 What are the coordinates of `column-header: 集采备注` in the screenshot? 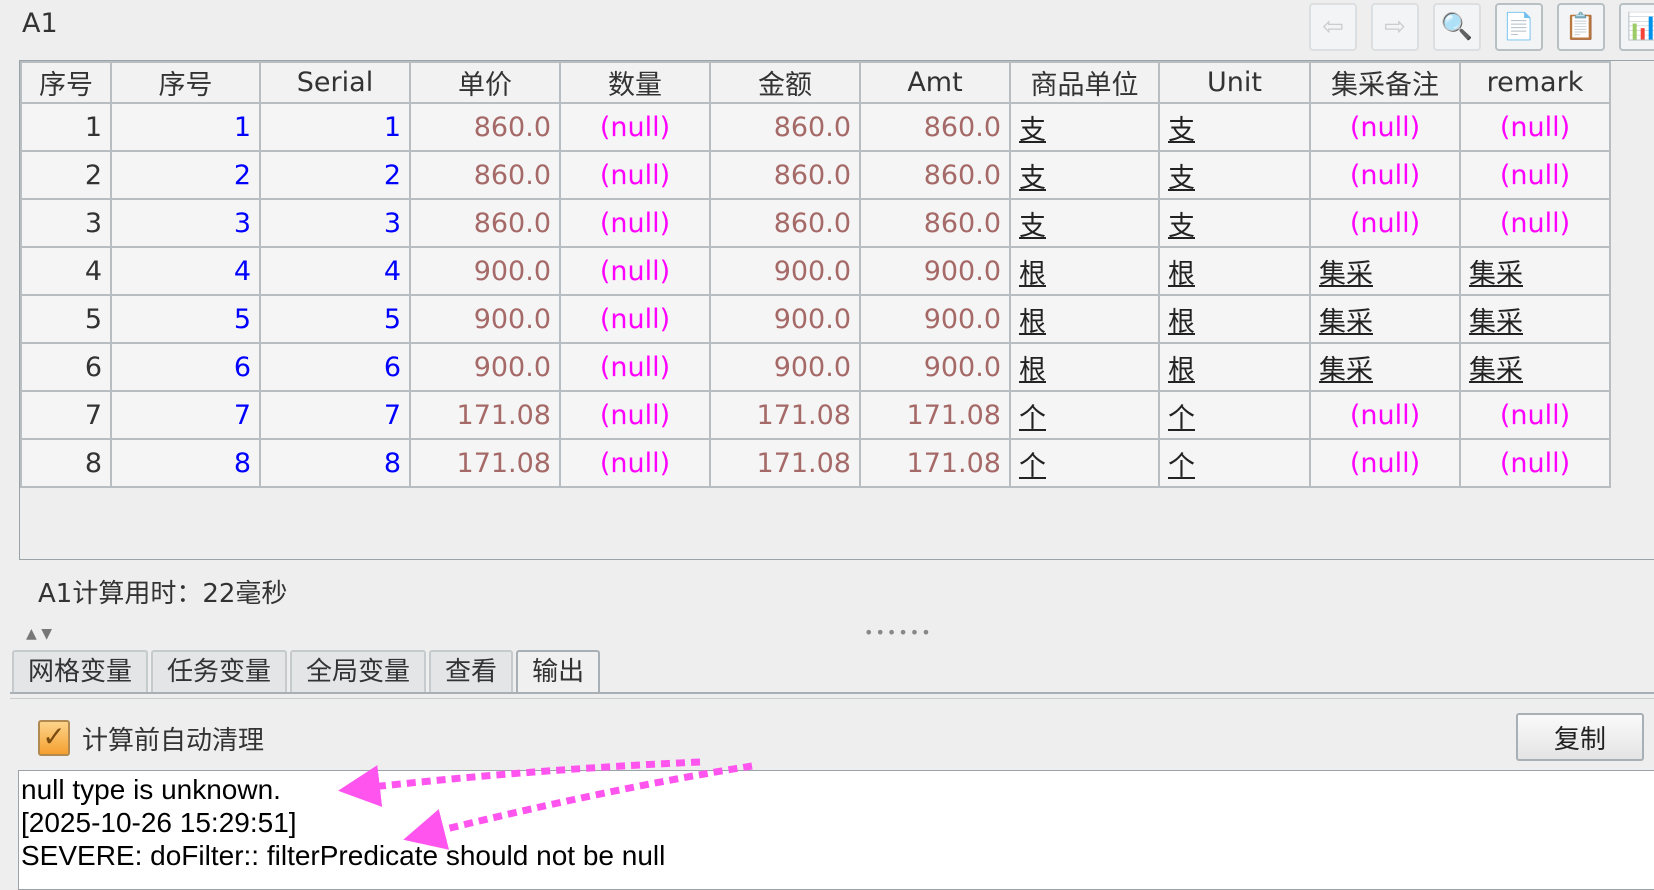 It's located at (1385, 82).